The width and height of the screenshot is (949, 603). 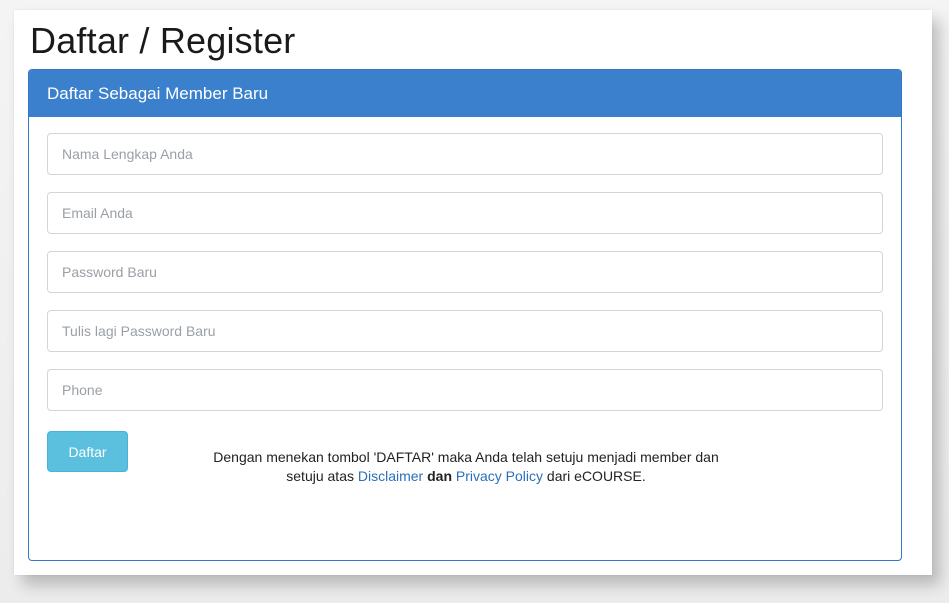 I want to click on confirm-password-input, so click(x=465, y=331).